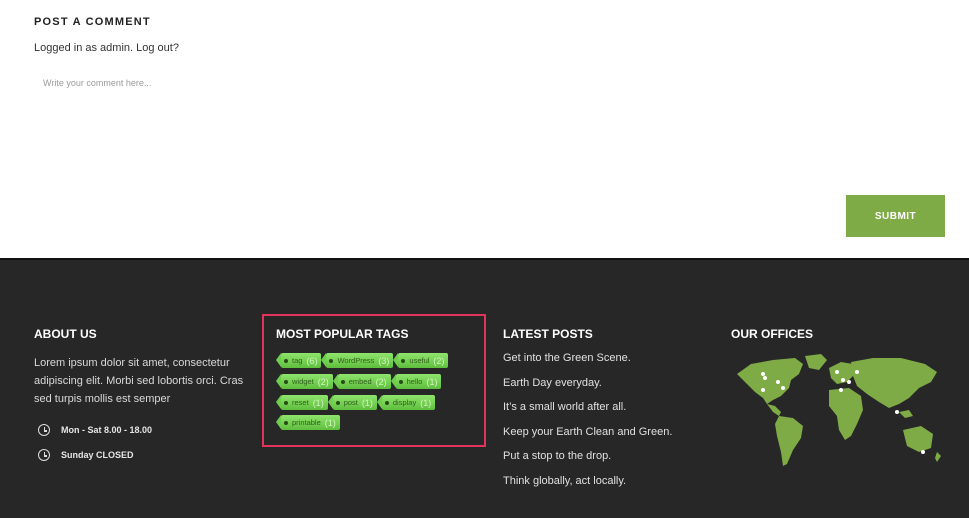 This screenshot has height=518, width=969. What do you see at coordinates (587, 364) in the screenshot?
I see `post-link: Get into the Green Scene.` at bounding box center [587, 364].